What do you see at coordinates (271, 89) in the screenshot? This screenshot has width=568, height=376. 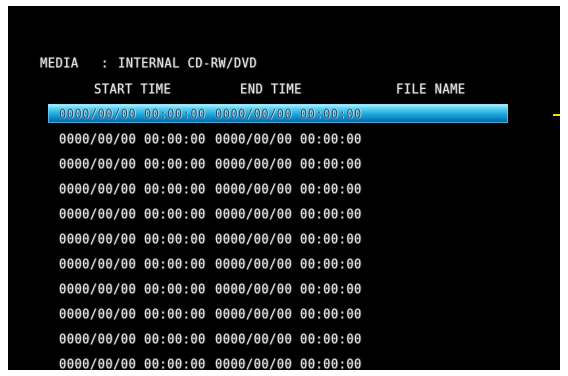 I see `column-header-end-time: END TIME` at bounding box center [271, 89].